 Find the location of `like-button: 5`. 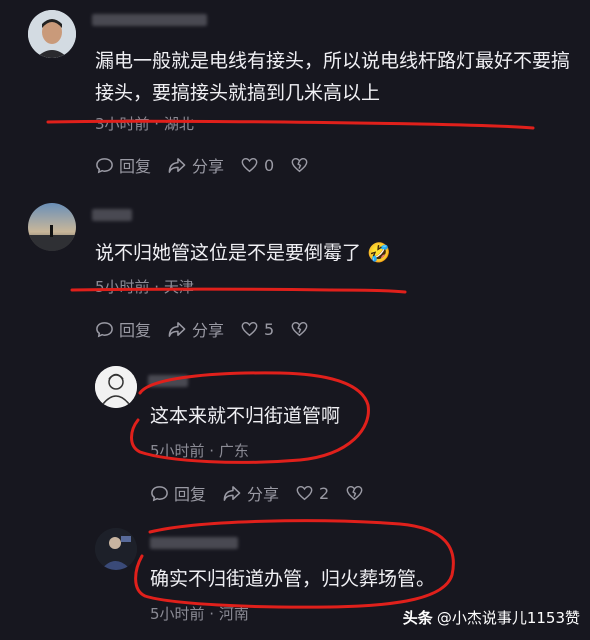

like-button: 5 is located at coordinates (257, 329).